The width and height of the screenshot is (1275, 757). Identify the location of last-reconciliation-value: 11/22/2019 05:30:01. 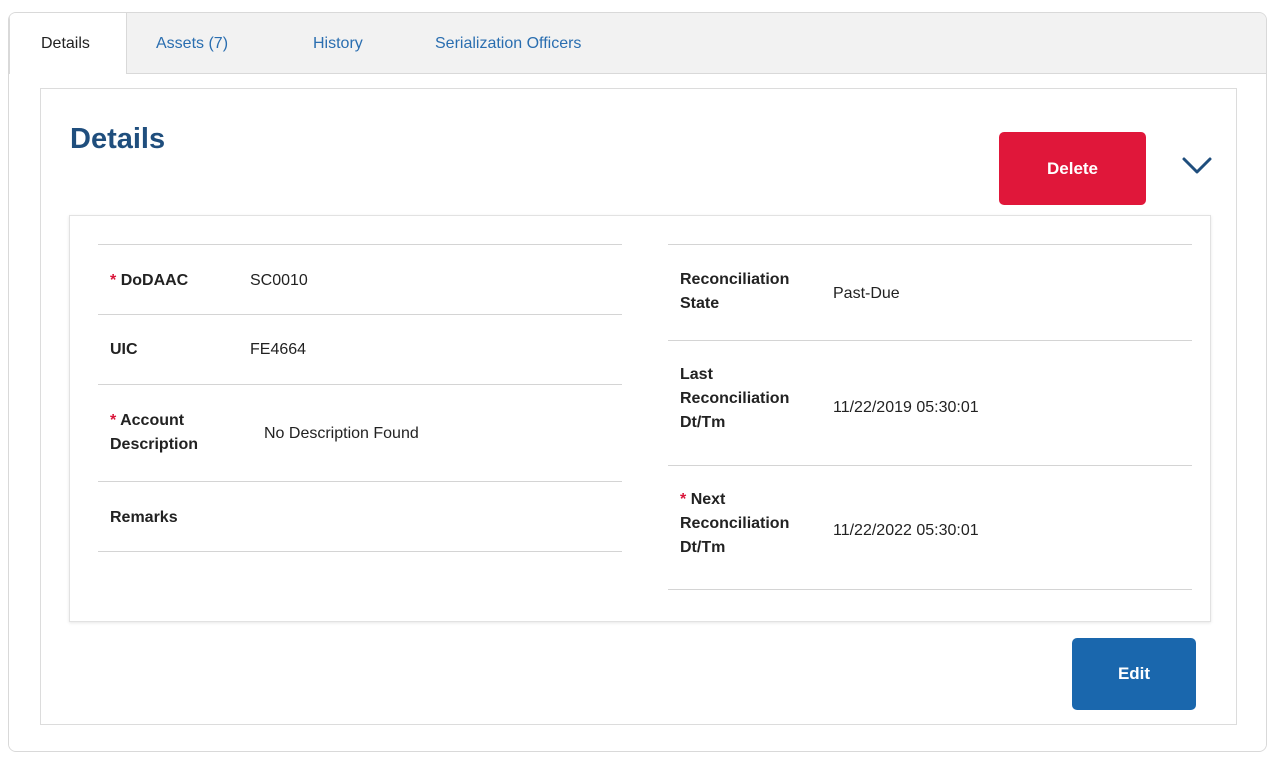
(906, 407).